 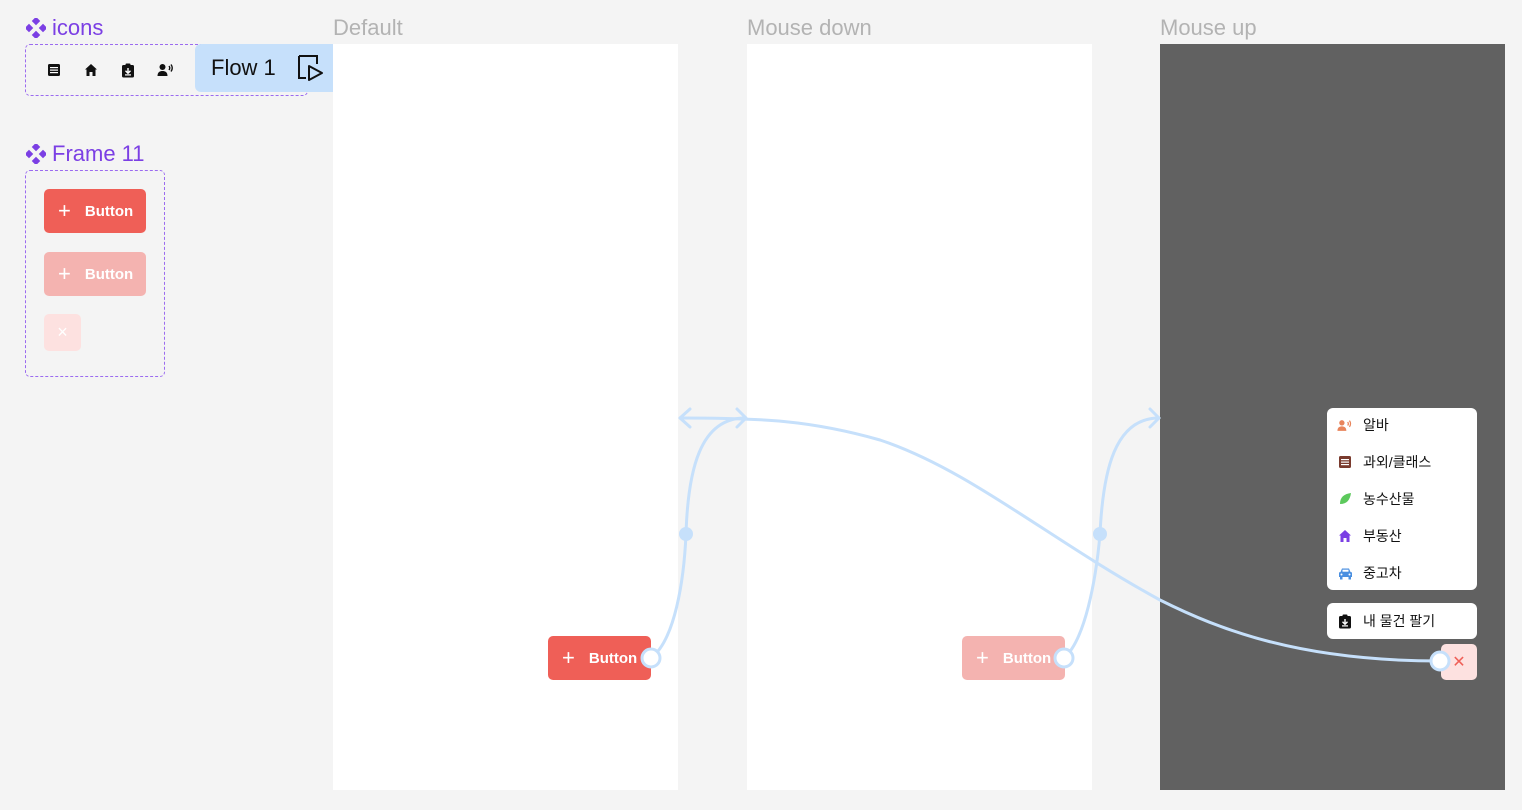 I want to click on icons-component-title: icons, so click(x=64, y=28).